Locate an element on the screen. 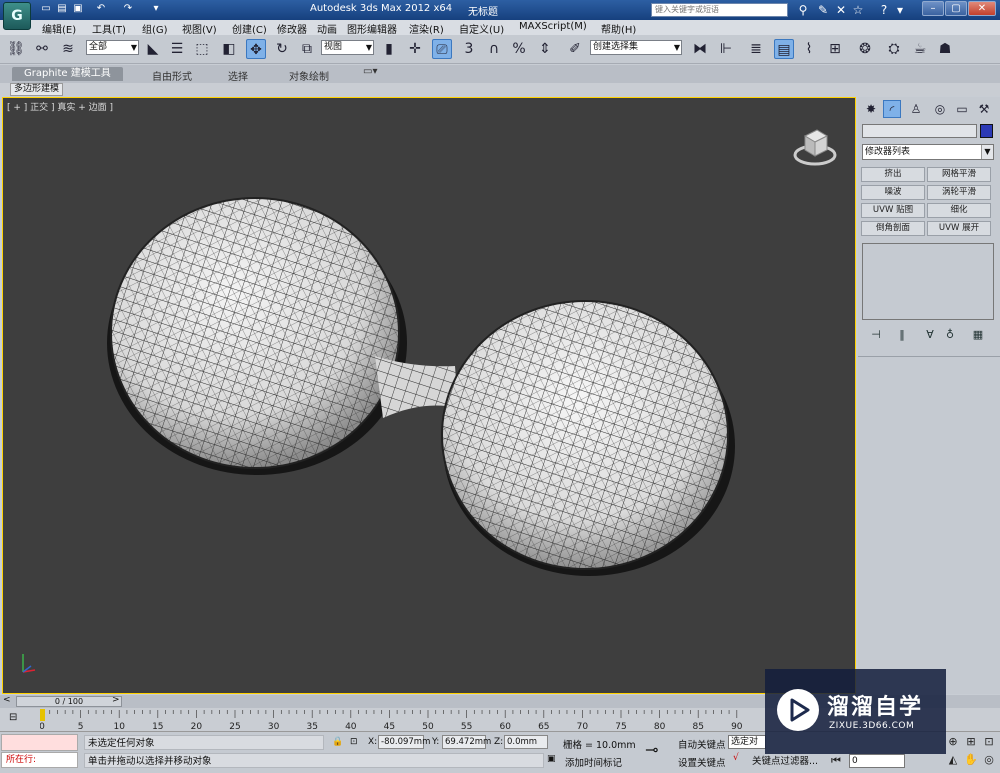 The height and width of the screenshot is (773, 1000). spinner-snap-icon: ⇕ is located at coordinates (545, 49).